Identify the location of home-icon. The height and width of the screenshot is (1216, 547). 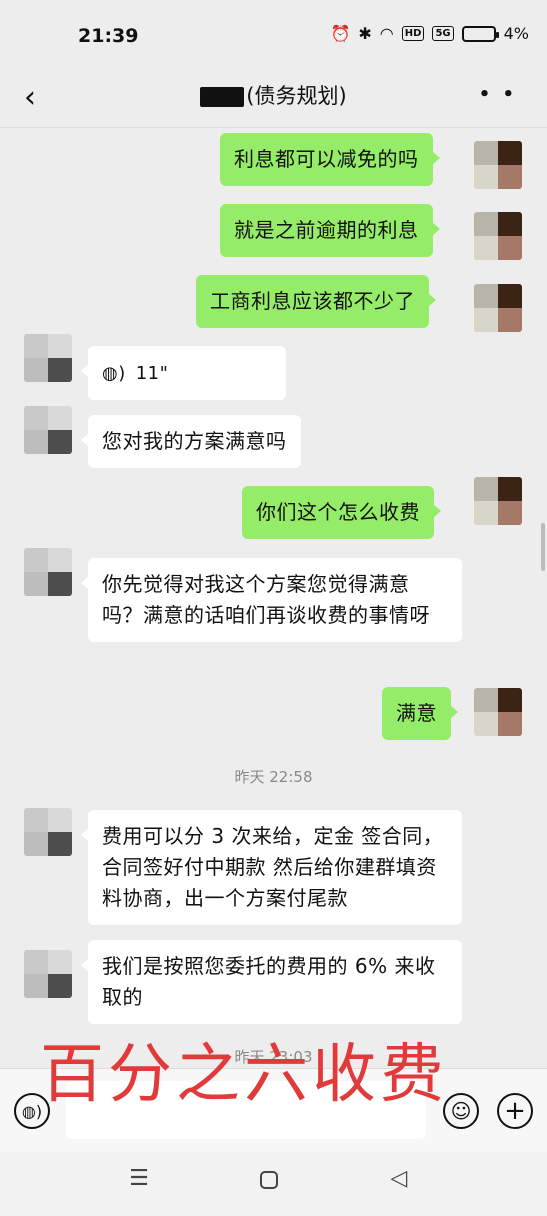
(269, 1180).